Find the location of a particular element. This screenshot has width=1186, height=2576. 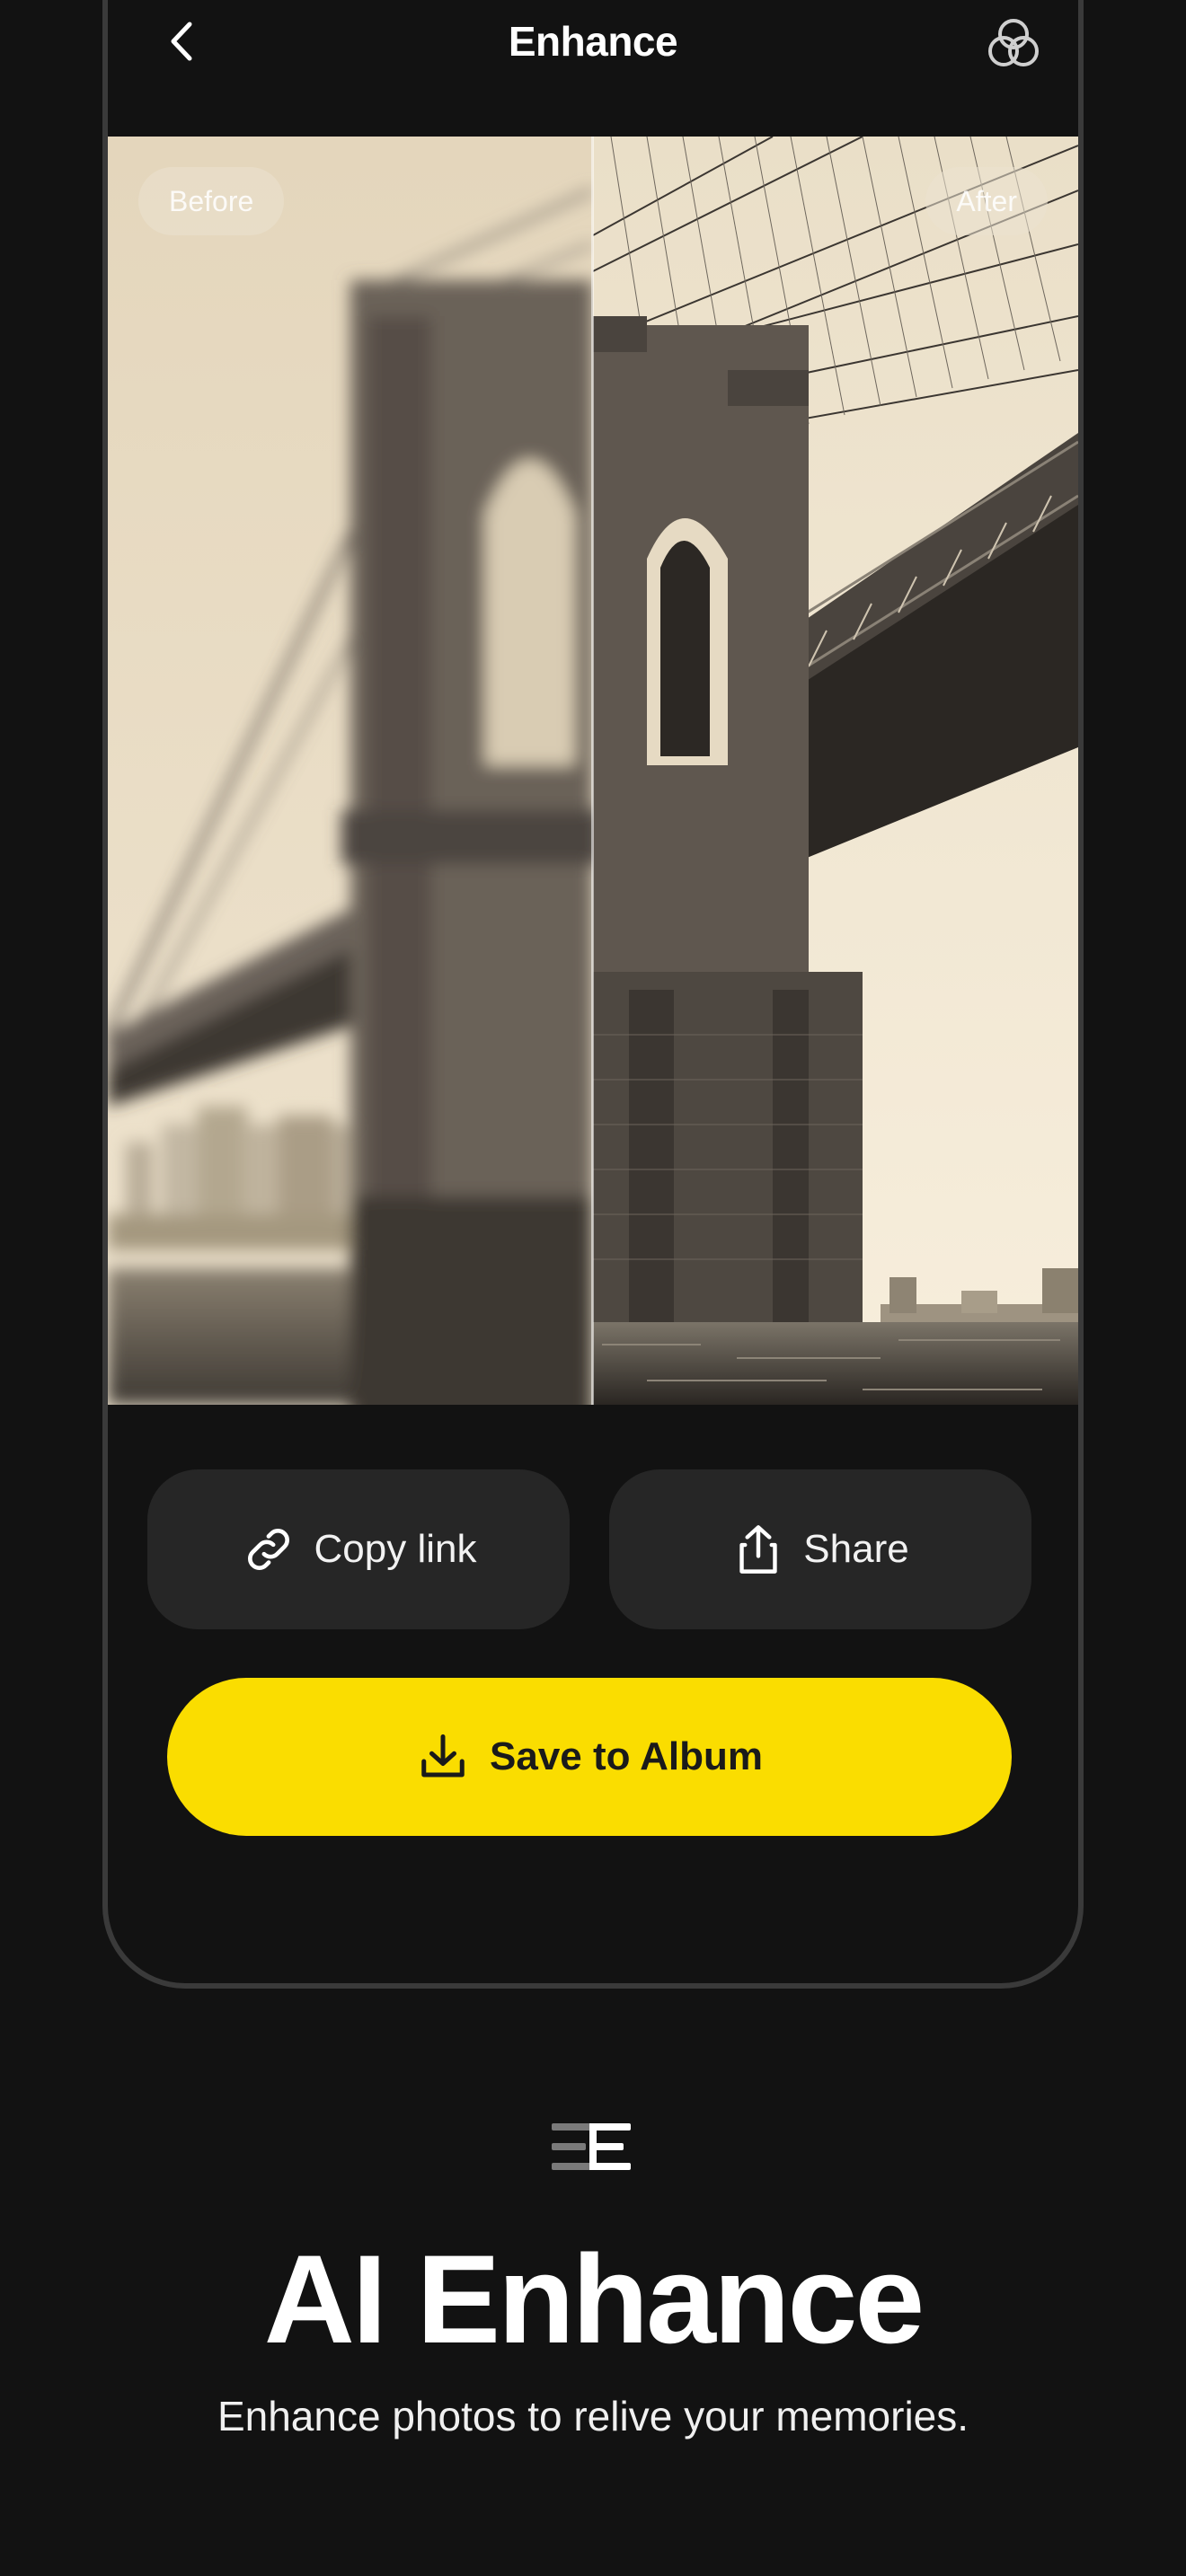

copy-link-label: Copy link is located at coordinates (395, 1549).